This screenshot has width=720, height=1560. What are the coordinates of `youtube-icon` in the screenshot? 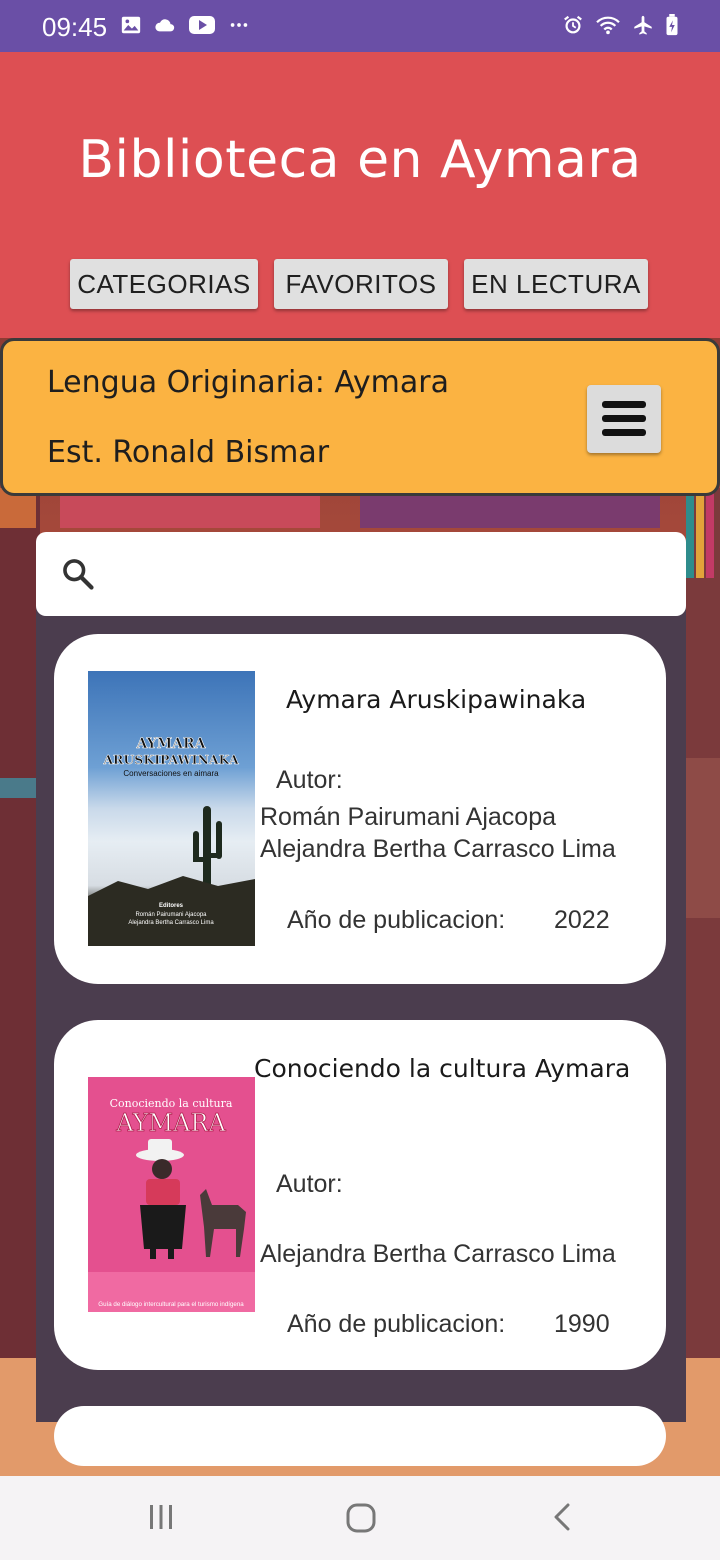 It's located at (202, 25).